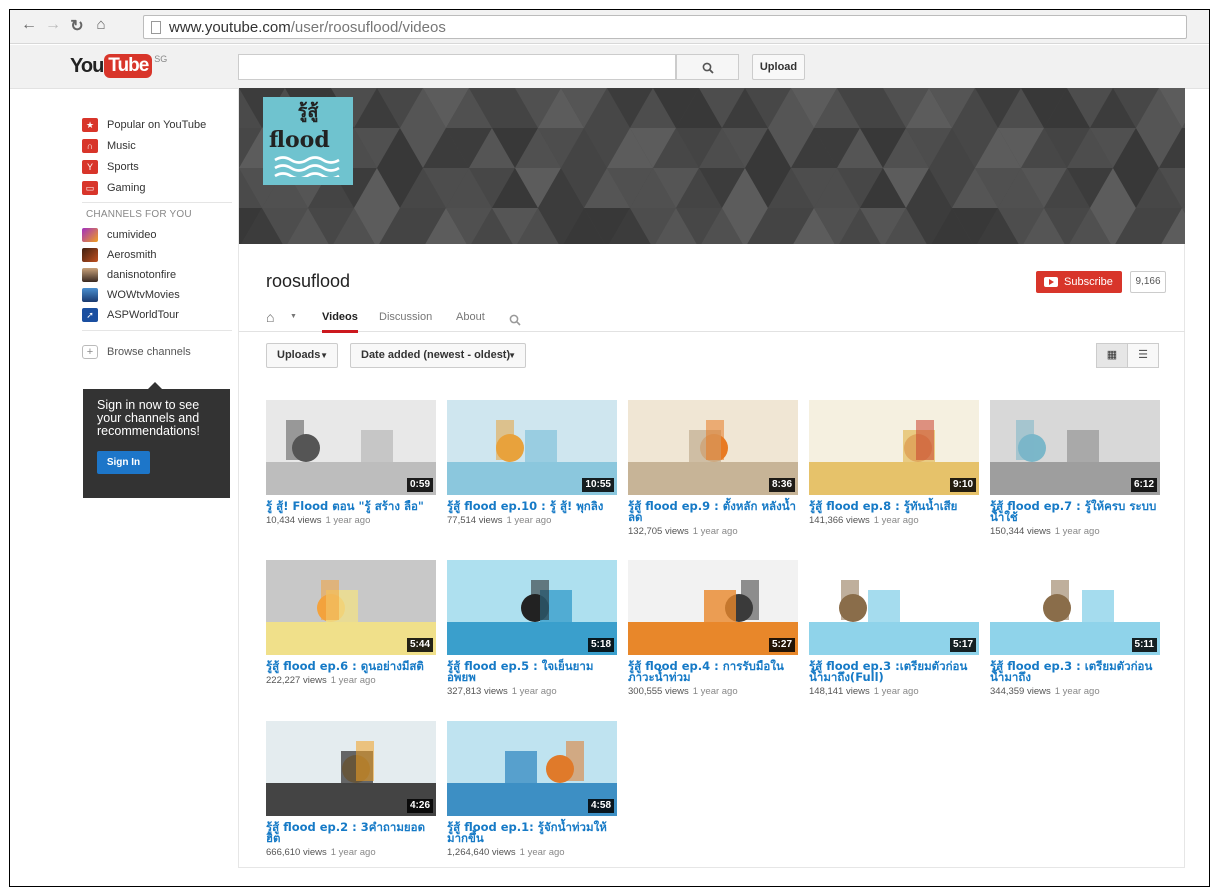 The image size is (1219, 896). I want to click on search-input, so click(457, 67).